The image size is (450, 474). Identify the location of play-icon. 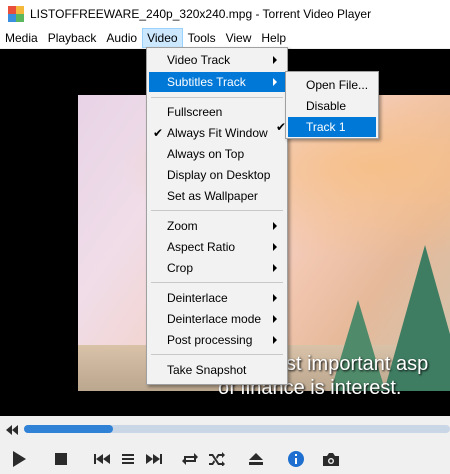
(19, 459).